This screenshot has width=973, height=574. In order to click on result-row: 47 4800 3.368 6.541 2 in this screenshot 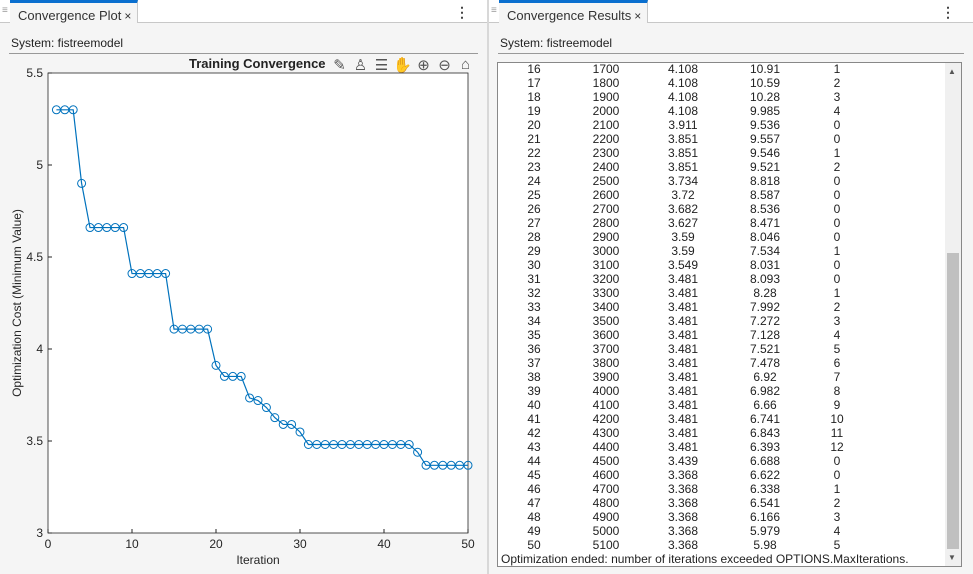, I will do `click(718, 503)`.